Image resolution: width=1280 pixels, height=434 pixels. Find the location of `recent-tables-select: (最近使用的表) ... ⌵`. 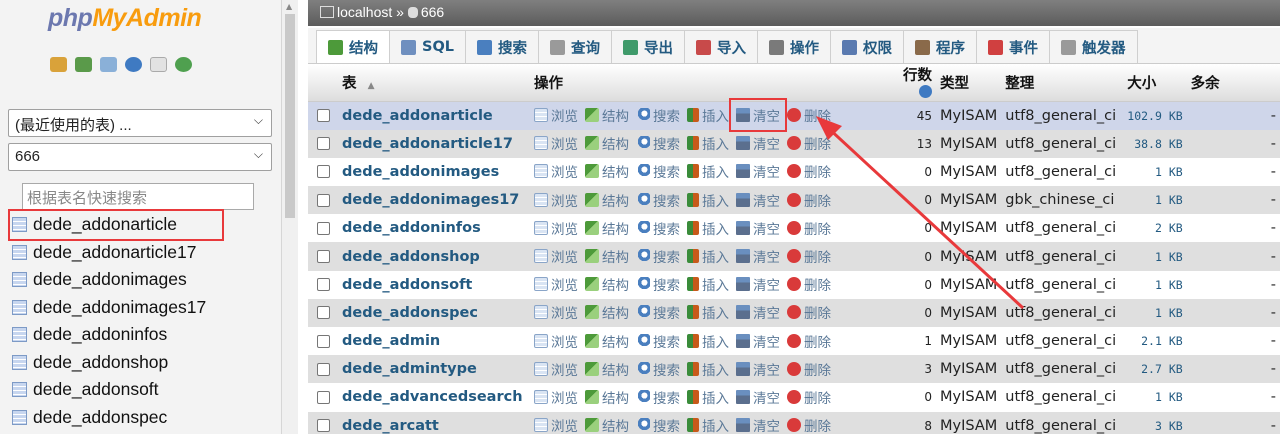

recent-tables-select: (最近使用的表) ... ⌵ is located at coordinates (140, 123).